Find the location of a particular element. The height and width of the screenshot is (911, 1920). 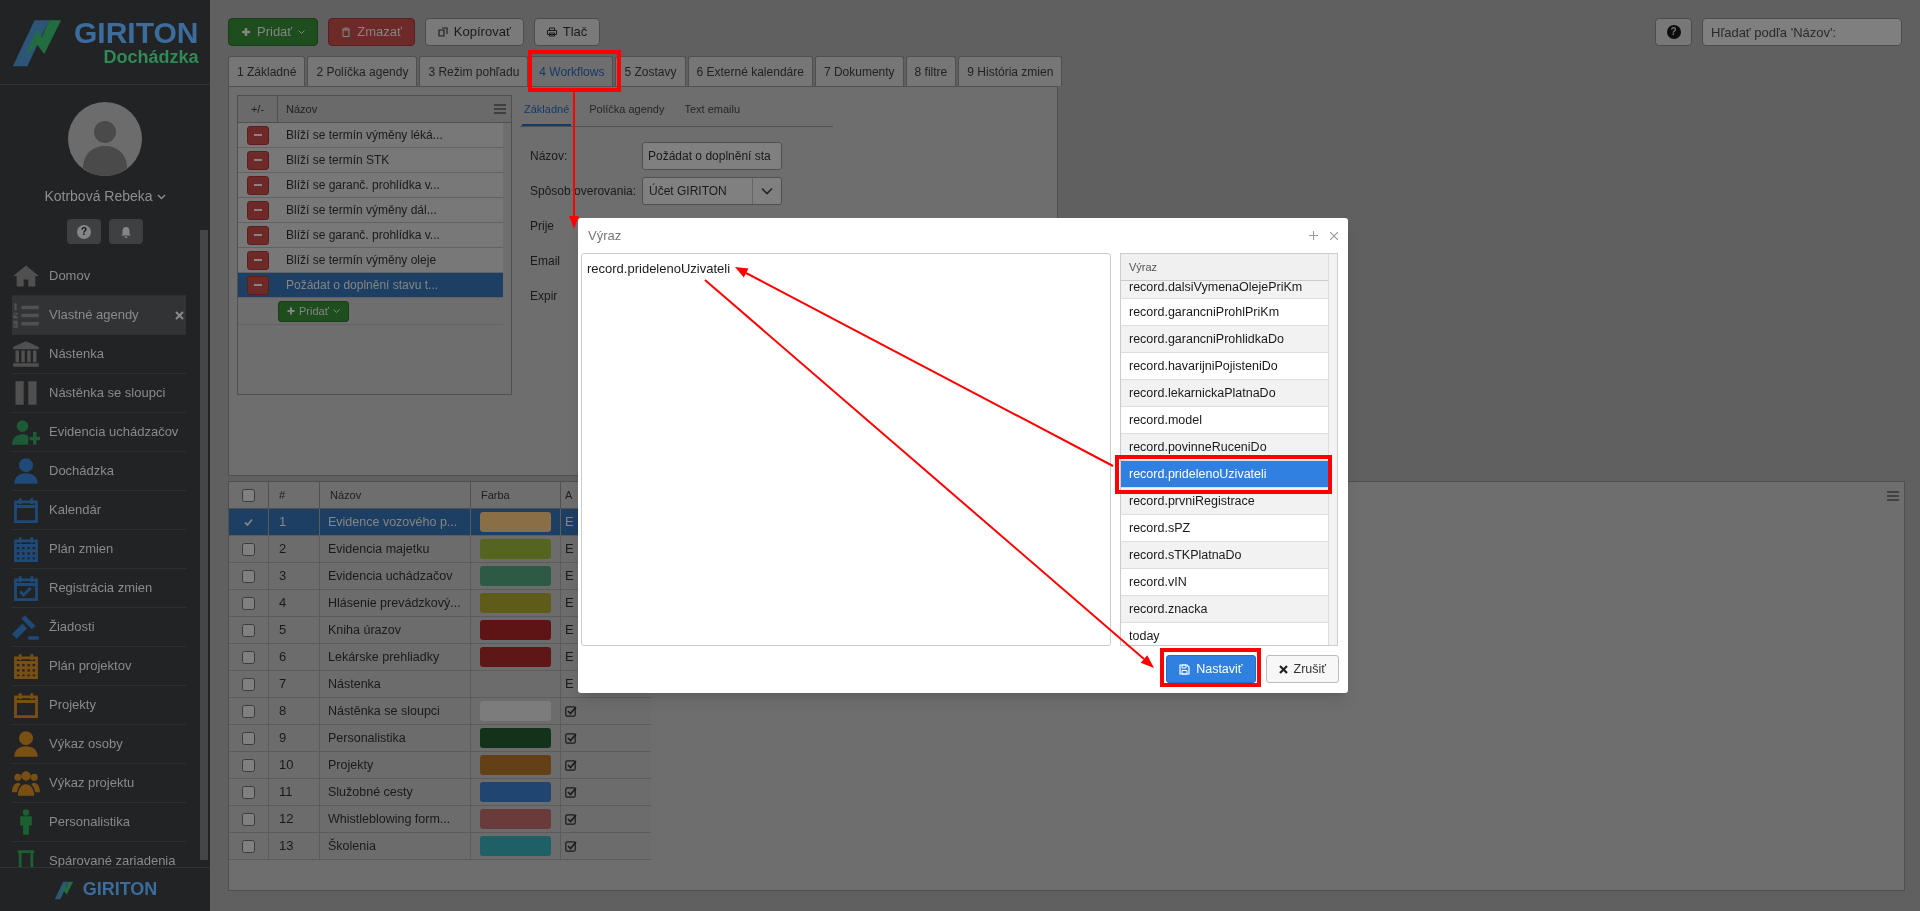

table-cell-text: Evidencia uchádzačov is located at coordinates (390, 576).